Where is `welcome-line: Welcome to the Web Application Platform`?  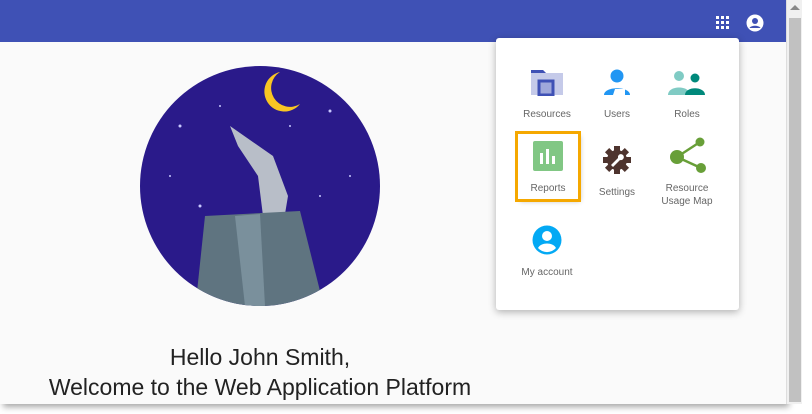 welcome-line: Welcome to the Web Application Platform is located at coordinates (260, 387).